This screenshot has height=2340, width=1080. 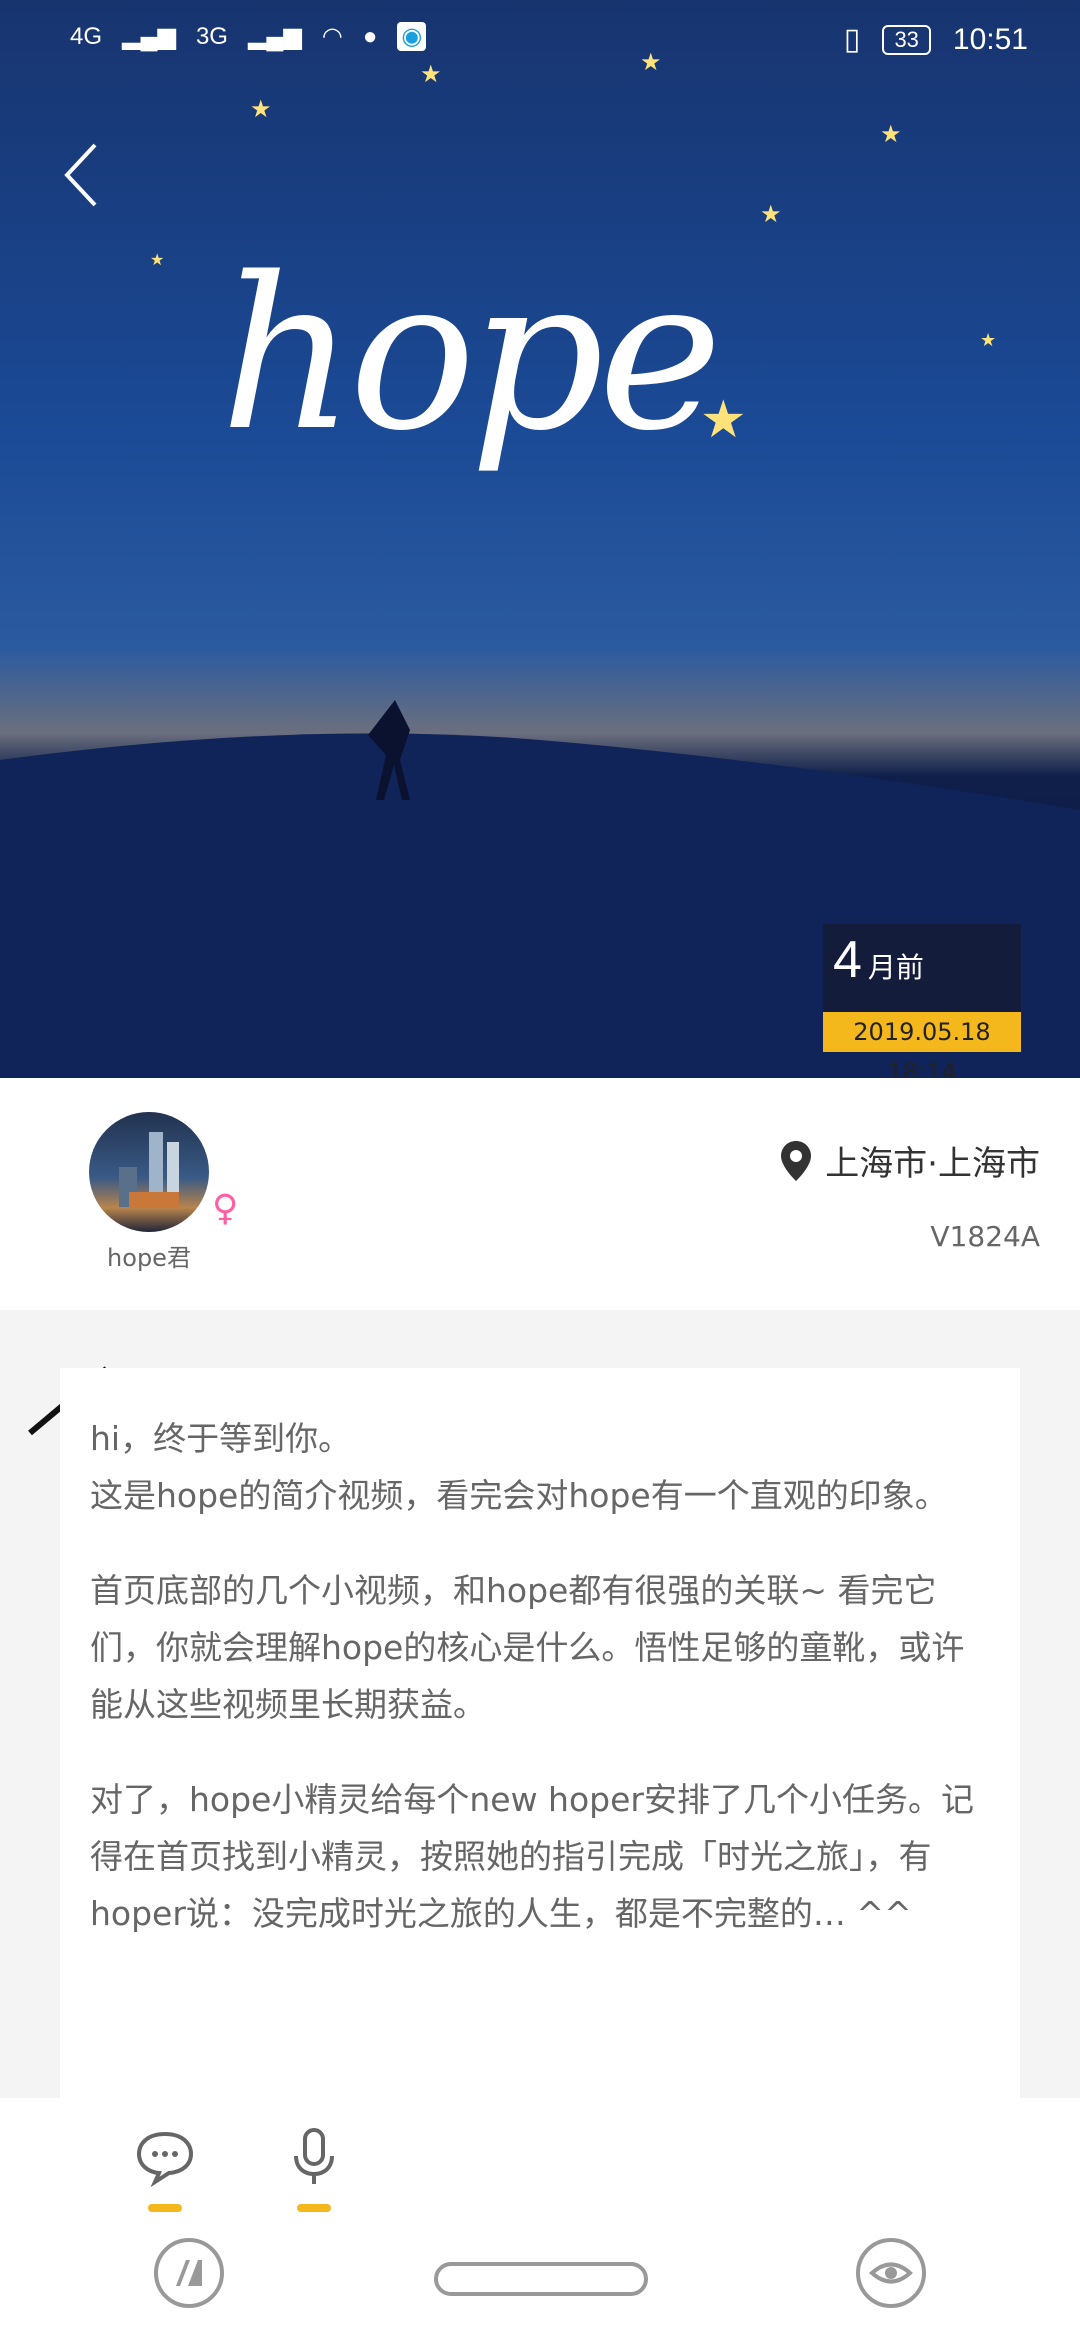 I want to click on voice-button, so click(x=314, y=2168).